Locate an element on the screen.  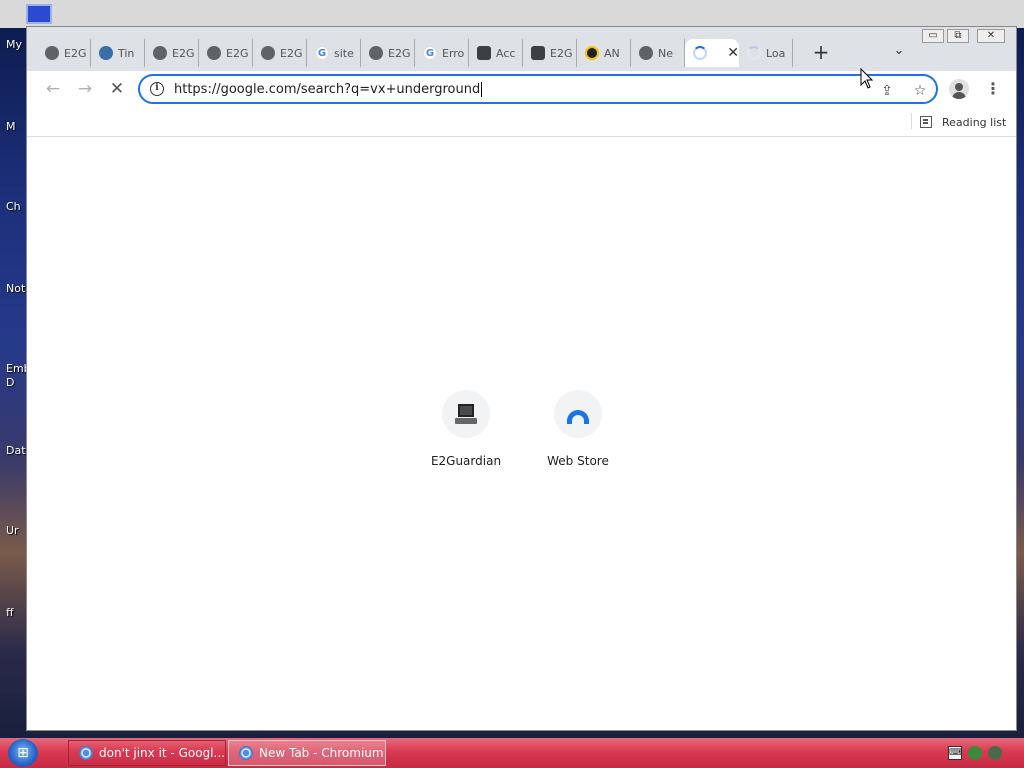
share-icon: ⇪ is located at coordinates (887, 91).